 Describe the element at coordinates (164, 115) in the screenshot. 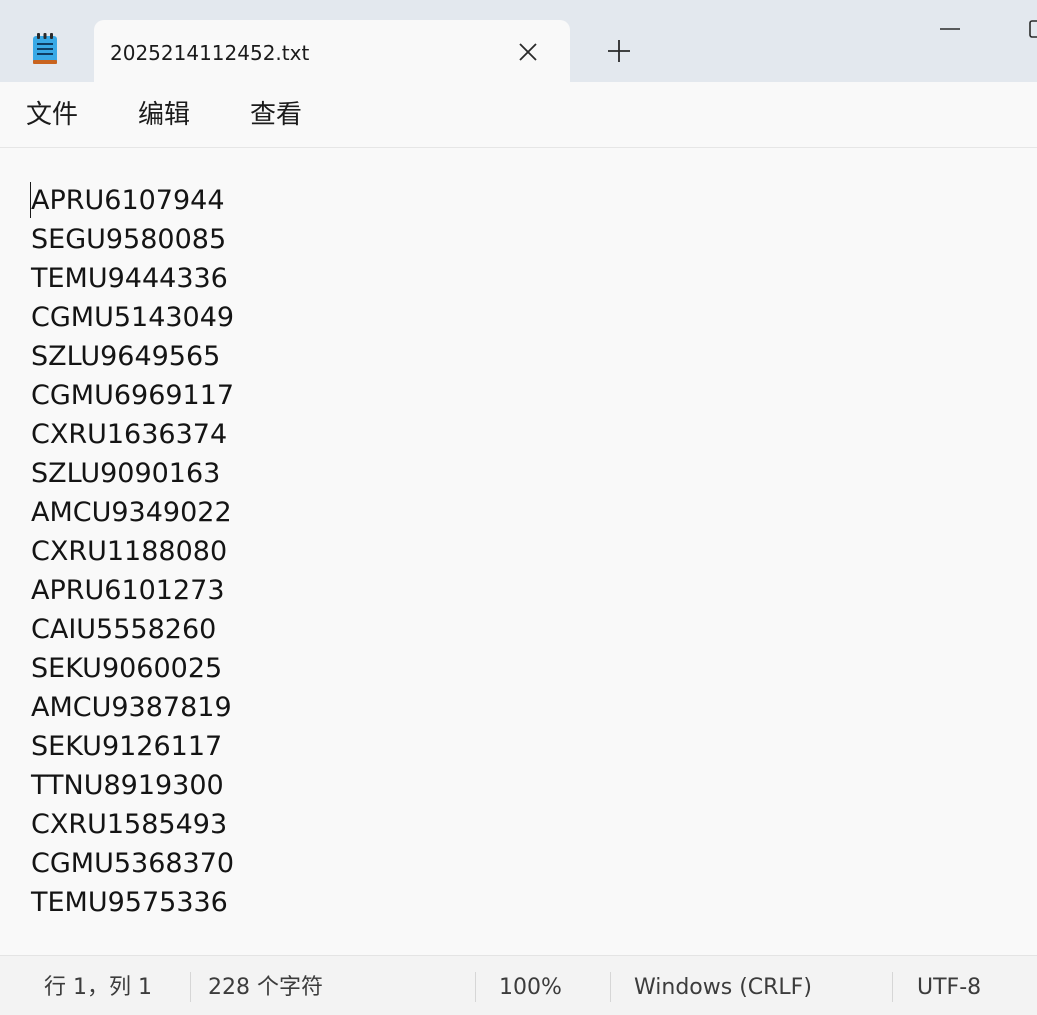

I see `menu-edit: 编辑` at that location.